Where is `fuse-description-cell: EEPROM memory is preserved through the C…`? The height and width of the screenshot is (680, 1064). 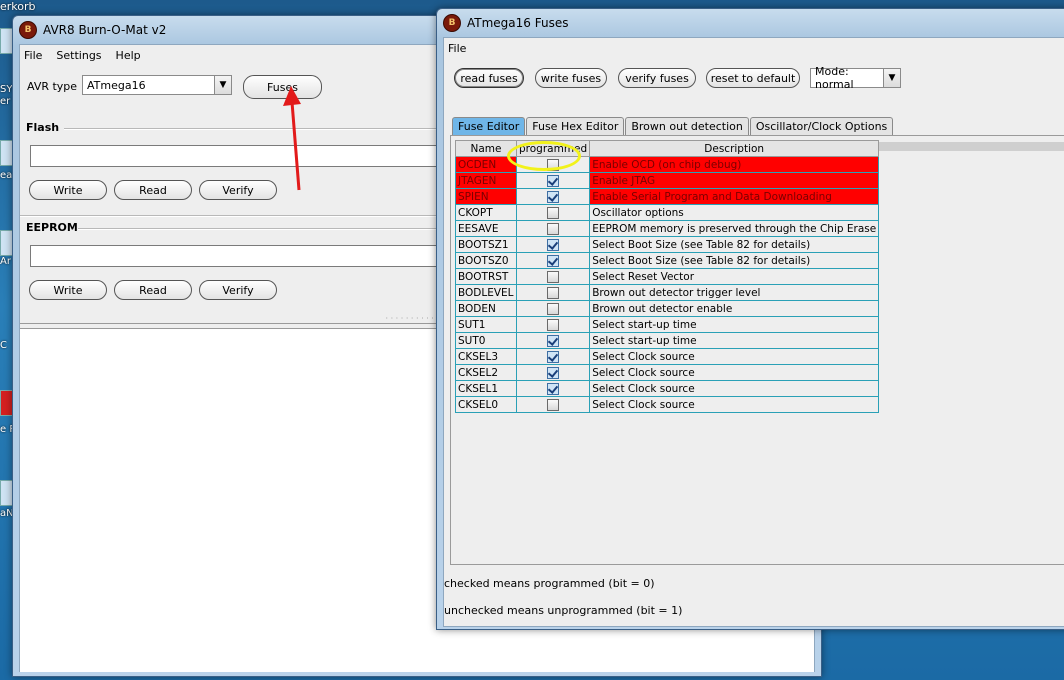 fuse-description-cell: EEPROM memory is preserved through the C… is located at coordinates (734, 228).